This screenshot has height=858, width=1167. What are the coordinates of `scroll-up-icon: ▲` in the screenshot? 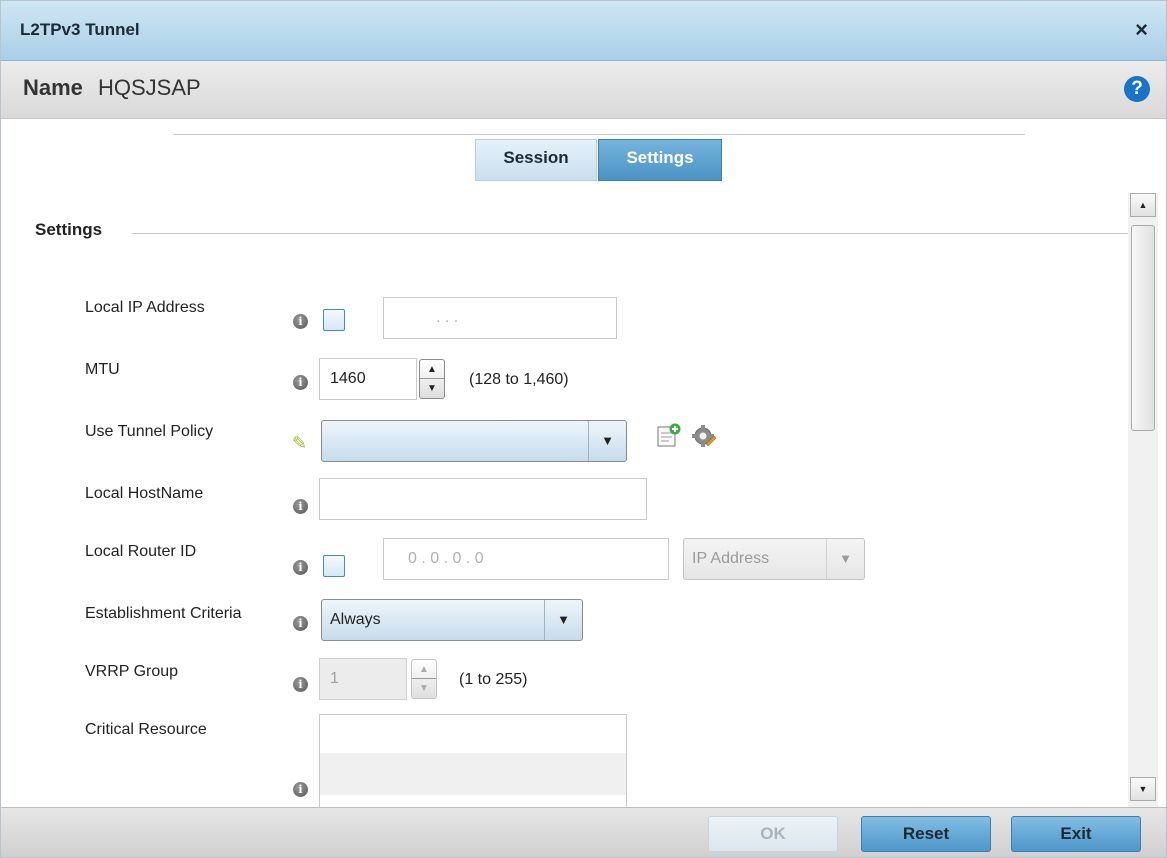 It's located at (1143, 205).